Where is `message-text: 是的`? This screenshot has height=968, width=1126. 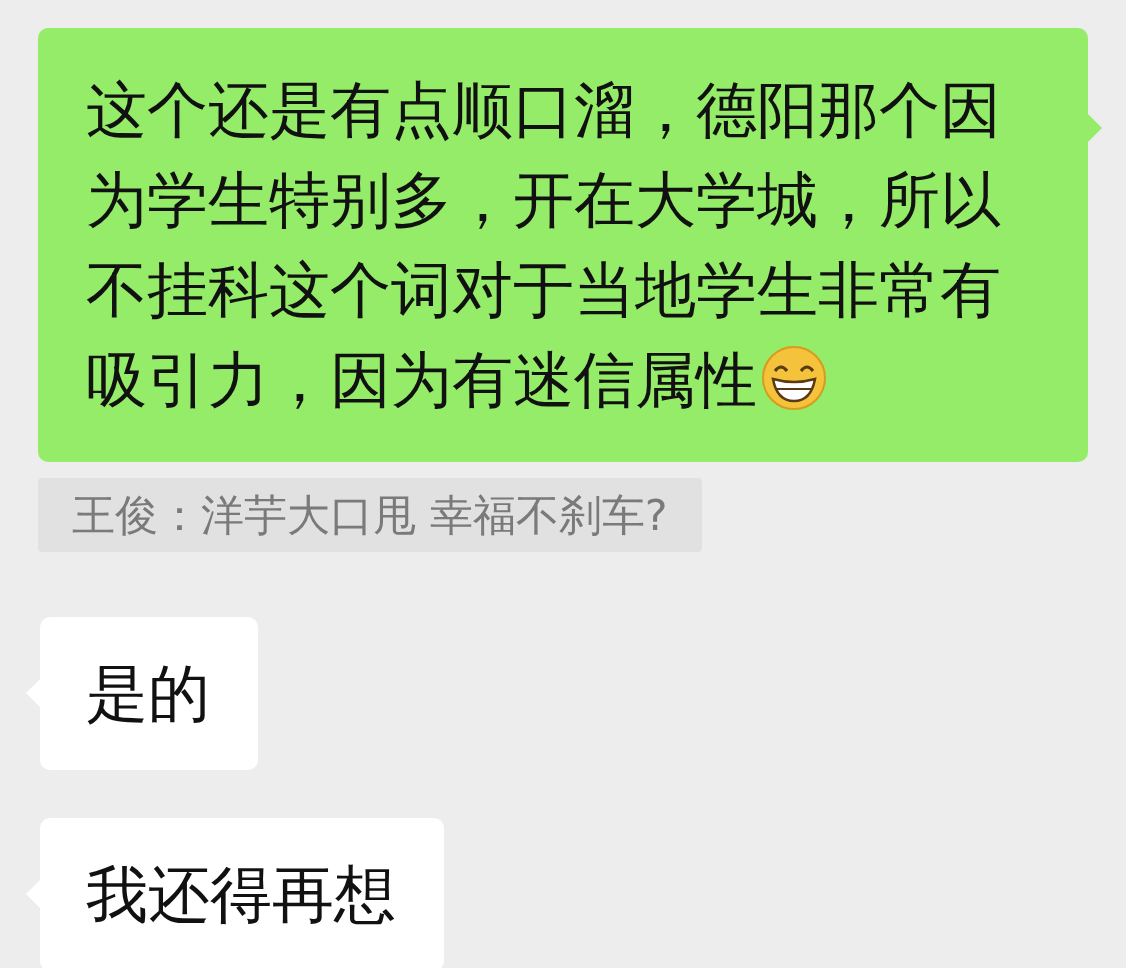
message-text: 是的 is located at coordinates (148, 693).